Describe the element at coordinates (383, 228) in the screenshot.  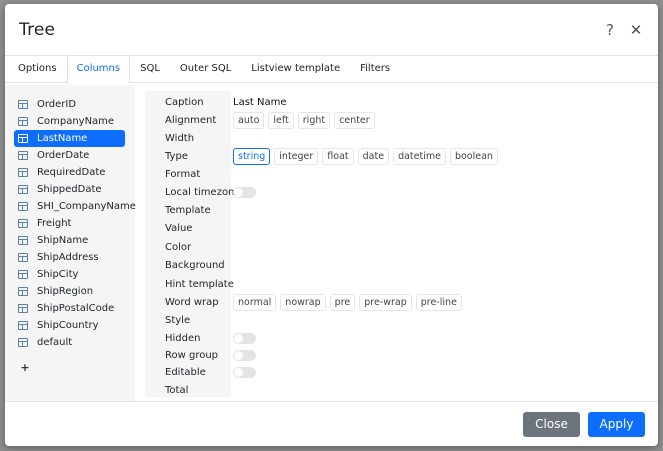
I see `value-input` at that location.